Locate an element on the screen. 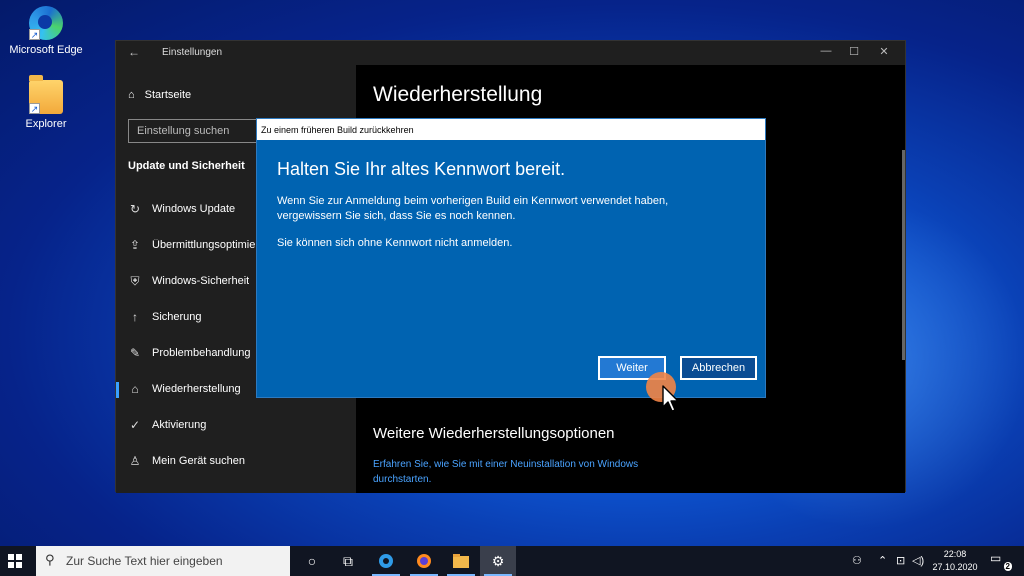 The height and width of the screenshot is (576, 1024). taskbar-search-placeholder: Zur Suche Text hier eingeben is located at coordinates (144, 561).